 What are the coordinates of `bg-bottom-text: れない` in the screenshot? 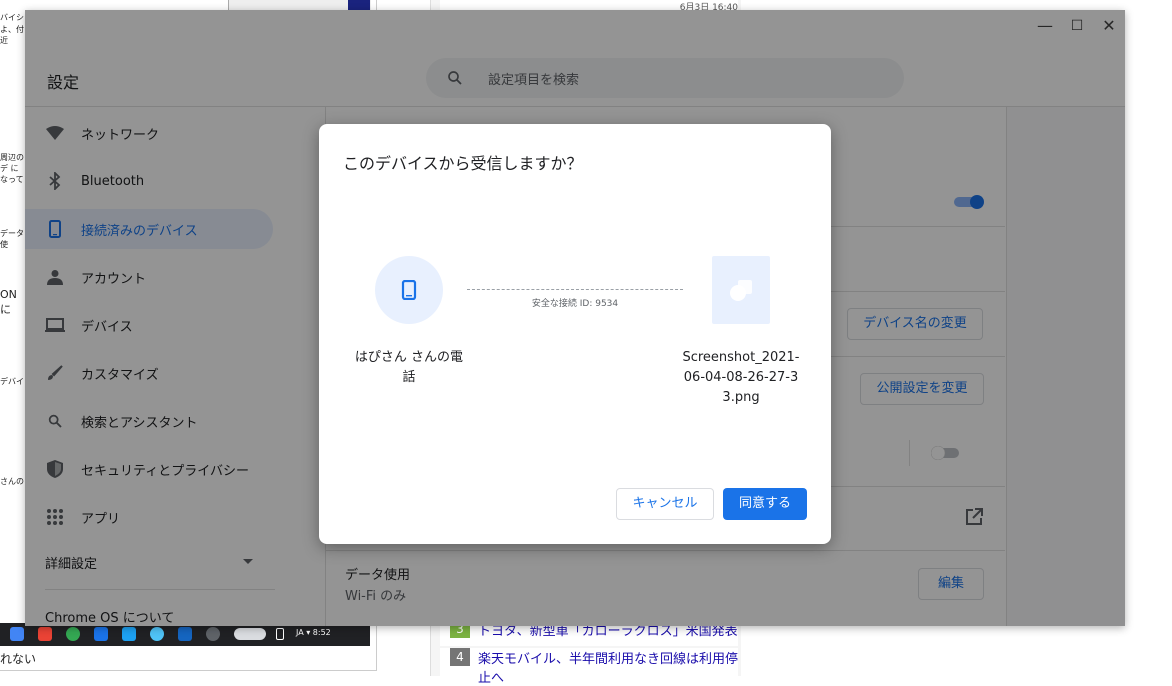 It's located at (18, 659).